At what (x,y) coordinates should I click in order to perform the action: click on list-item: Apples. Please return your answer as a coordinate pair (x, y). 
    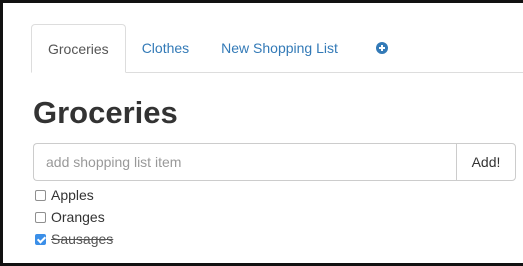
    Looking at the image, I should click on (74, 195).